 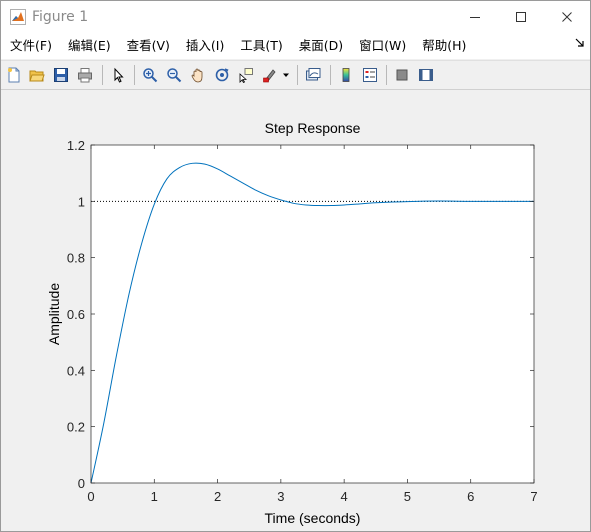 I want to click on data-cursor-icon, so click(x=246, y=75).